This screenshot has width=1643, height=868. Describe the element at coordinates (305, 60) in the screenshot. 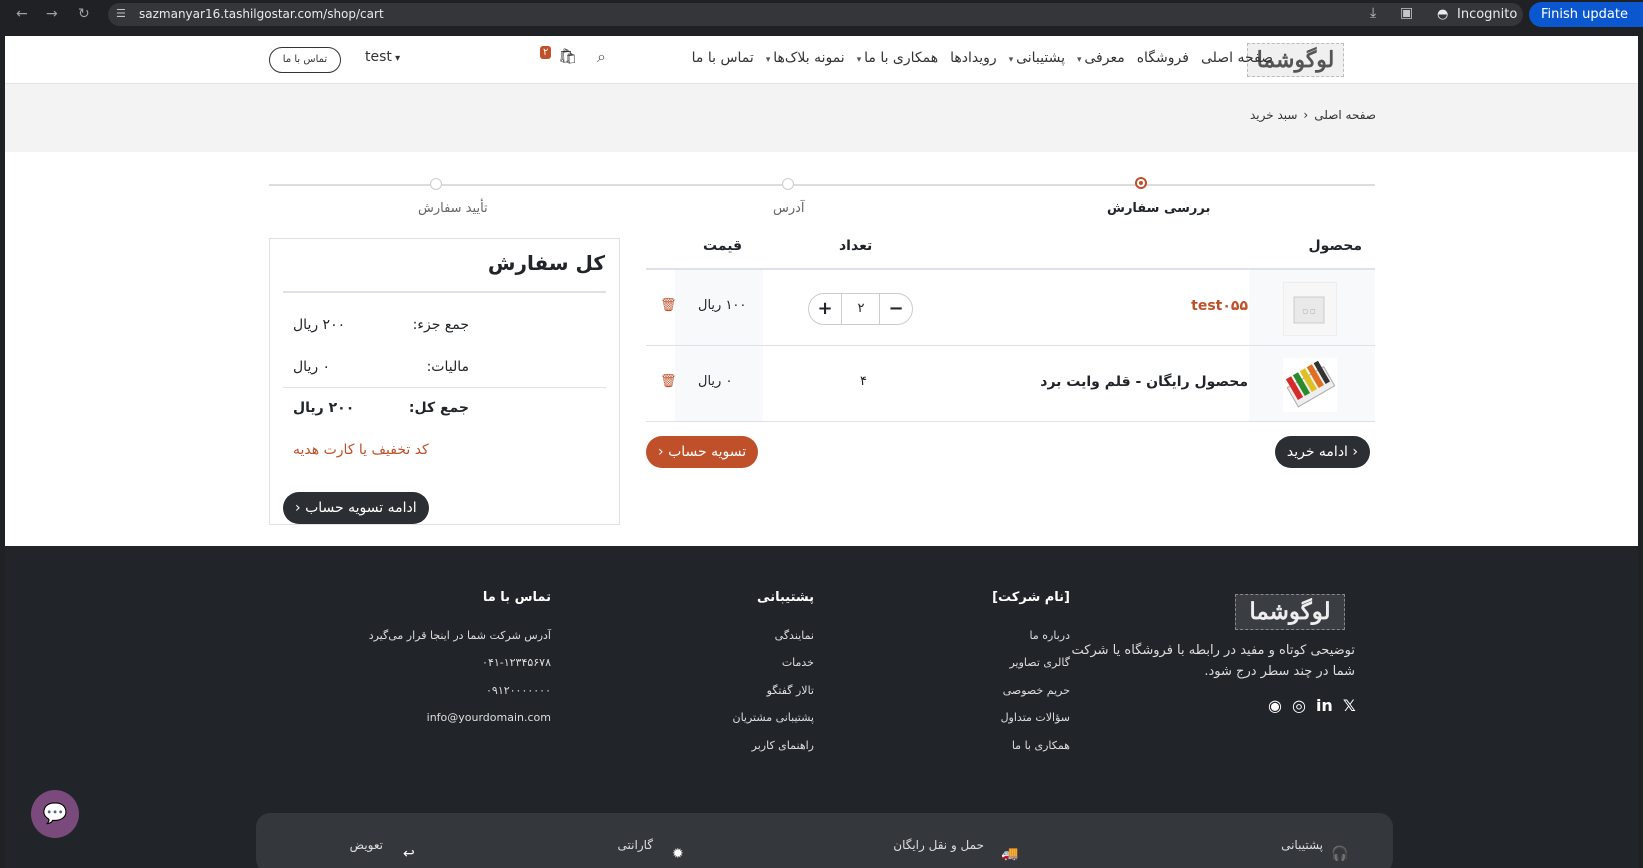

I see `contact-us-button: تماس با ما` at that location.